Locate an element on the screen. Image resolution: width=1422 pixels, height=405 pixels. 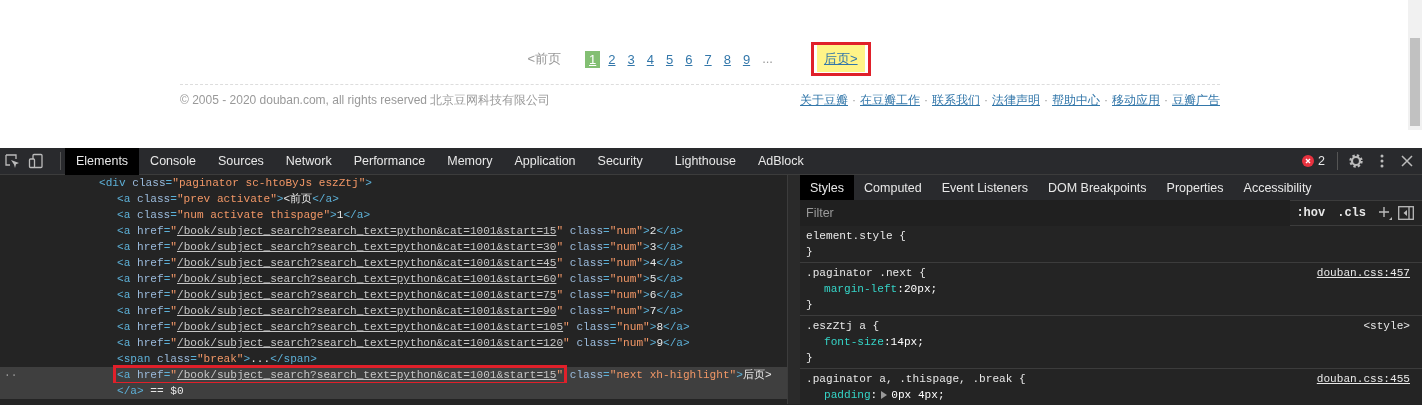
panel-tab: Lighthouse is located at coordinates (705, 161).